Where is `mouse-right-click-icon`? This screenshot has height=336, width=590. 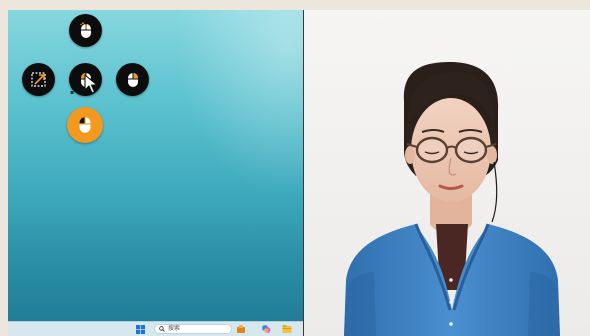 mouse-right-click-icon is located at coordinates (132, 79).